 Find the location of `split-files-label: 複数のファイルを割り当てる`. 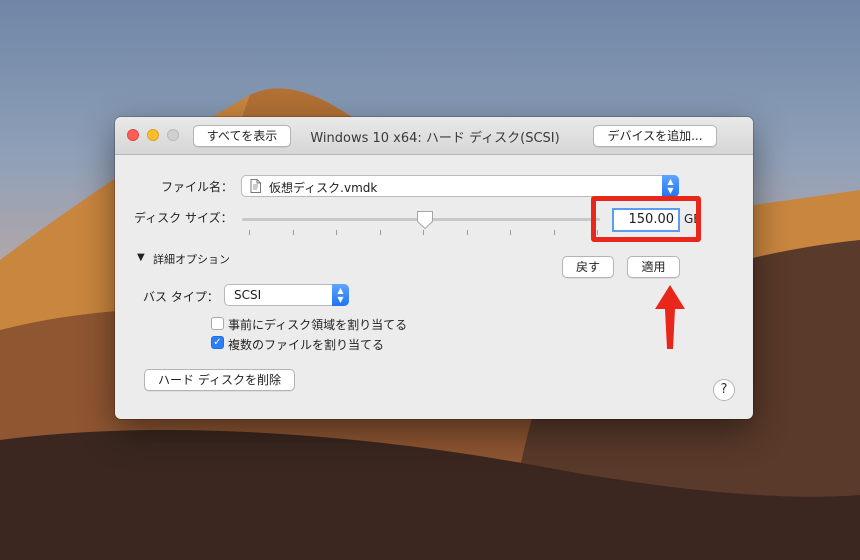

split-files-label: 複数のファイルを割り当てる is located at coordinates (306, 345).